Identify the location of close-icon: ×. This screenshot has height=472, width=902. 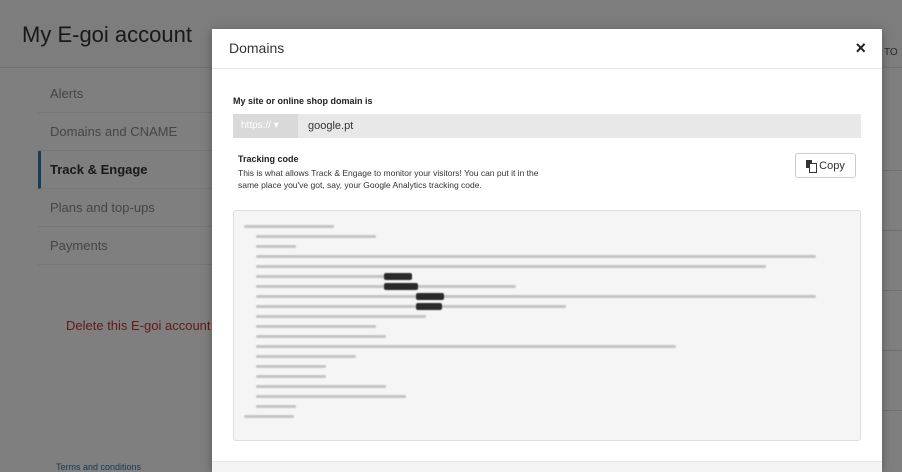
(860, 48).